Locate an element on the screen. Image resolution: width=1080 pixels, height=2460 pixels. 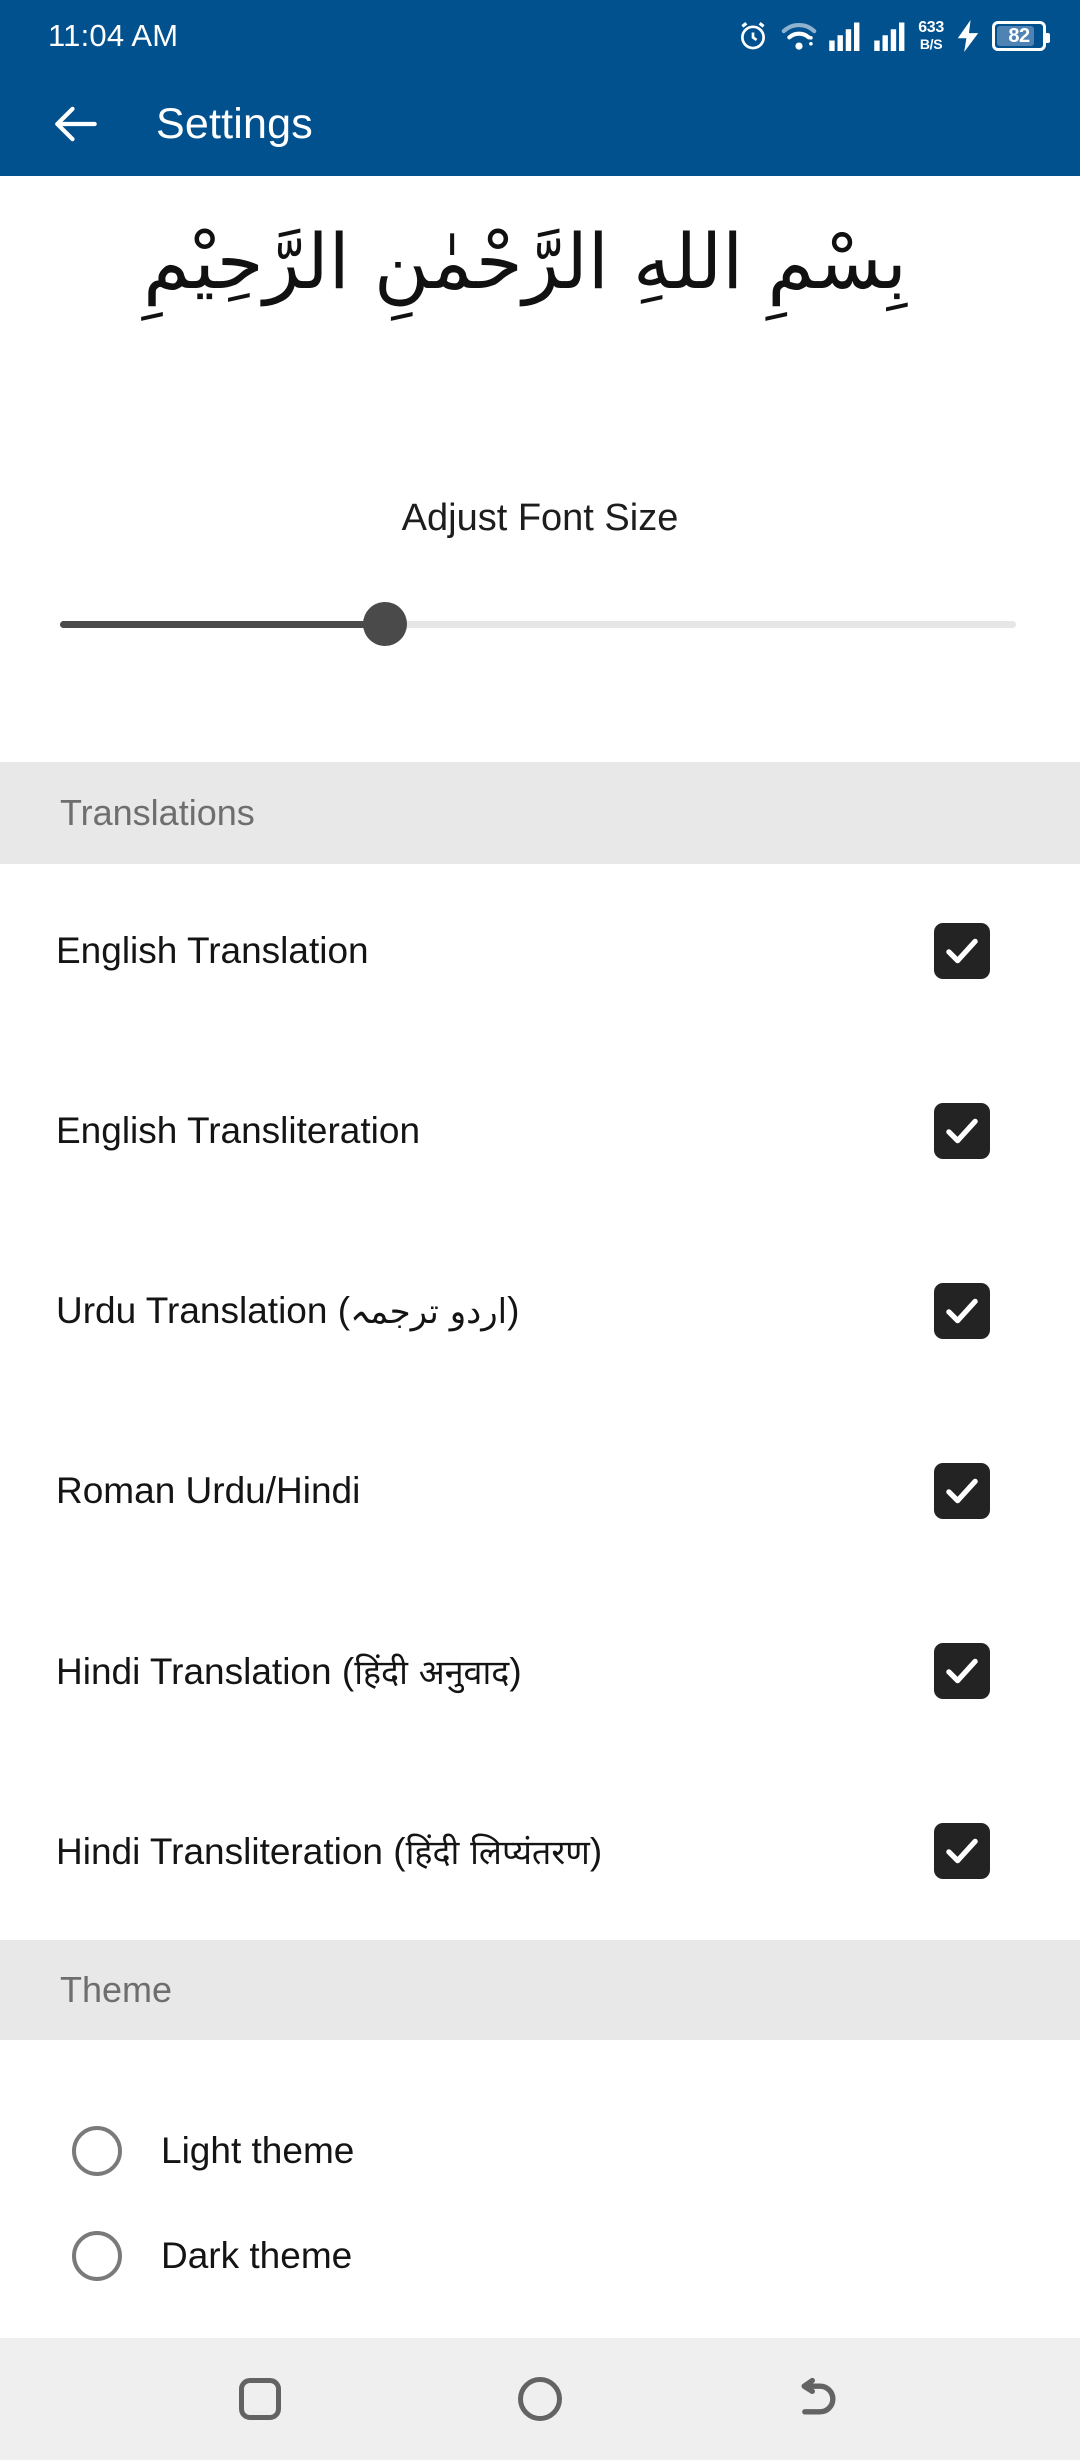
network-speed-value: 633 is located at coordinates (931, 27).